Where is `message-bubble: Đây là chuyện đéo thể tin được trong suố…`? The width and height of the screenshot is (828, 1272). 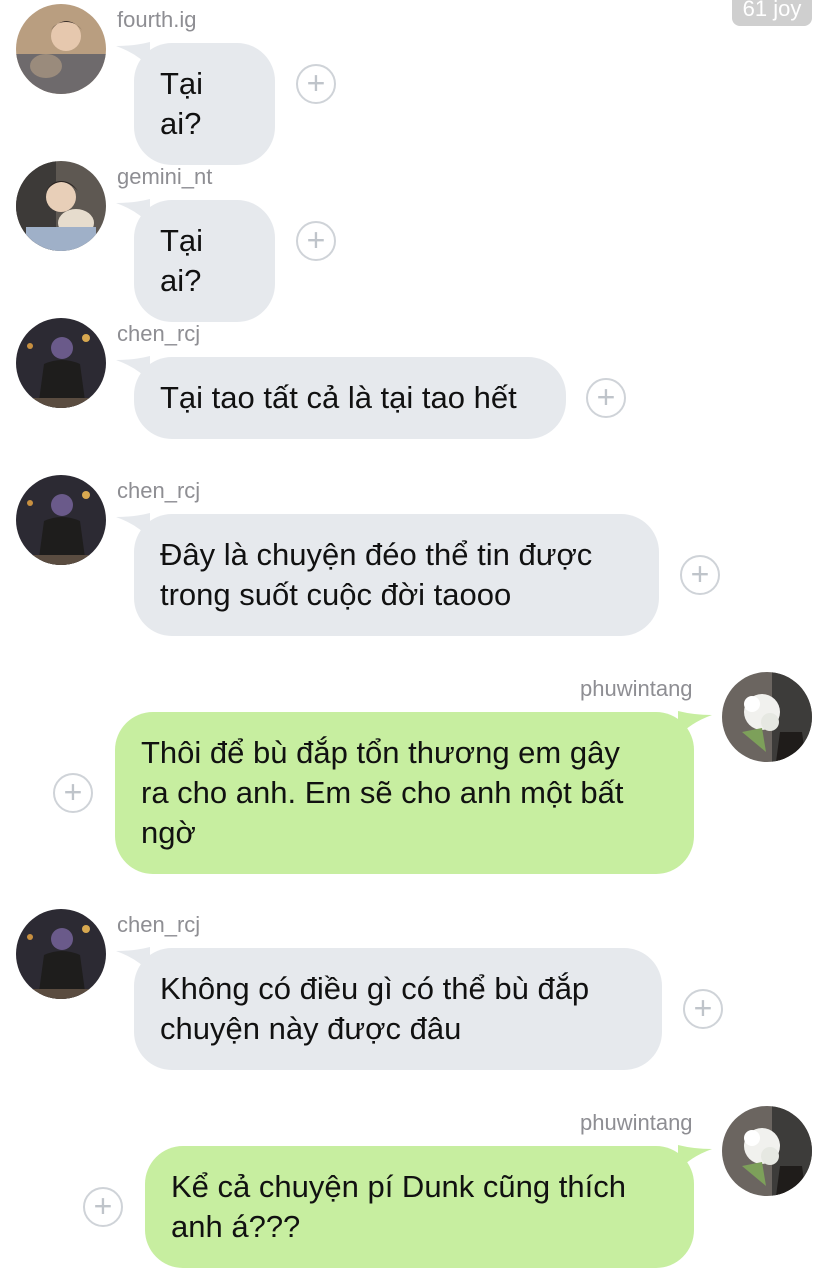 message-bubble: Đây là chuyện đéo thể tin được trong suố… is located at coordinates (396, 575).